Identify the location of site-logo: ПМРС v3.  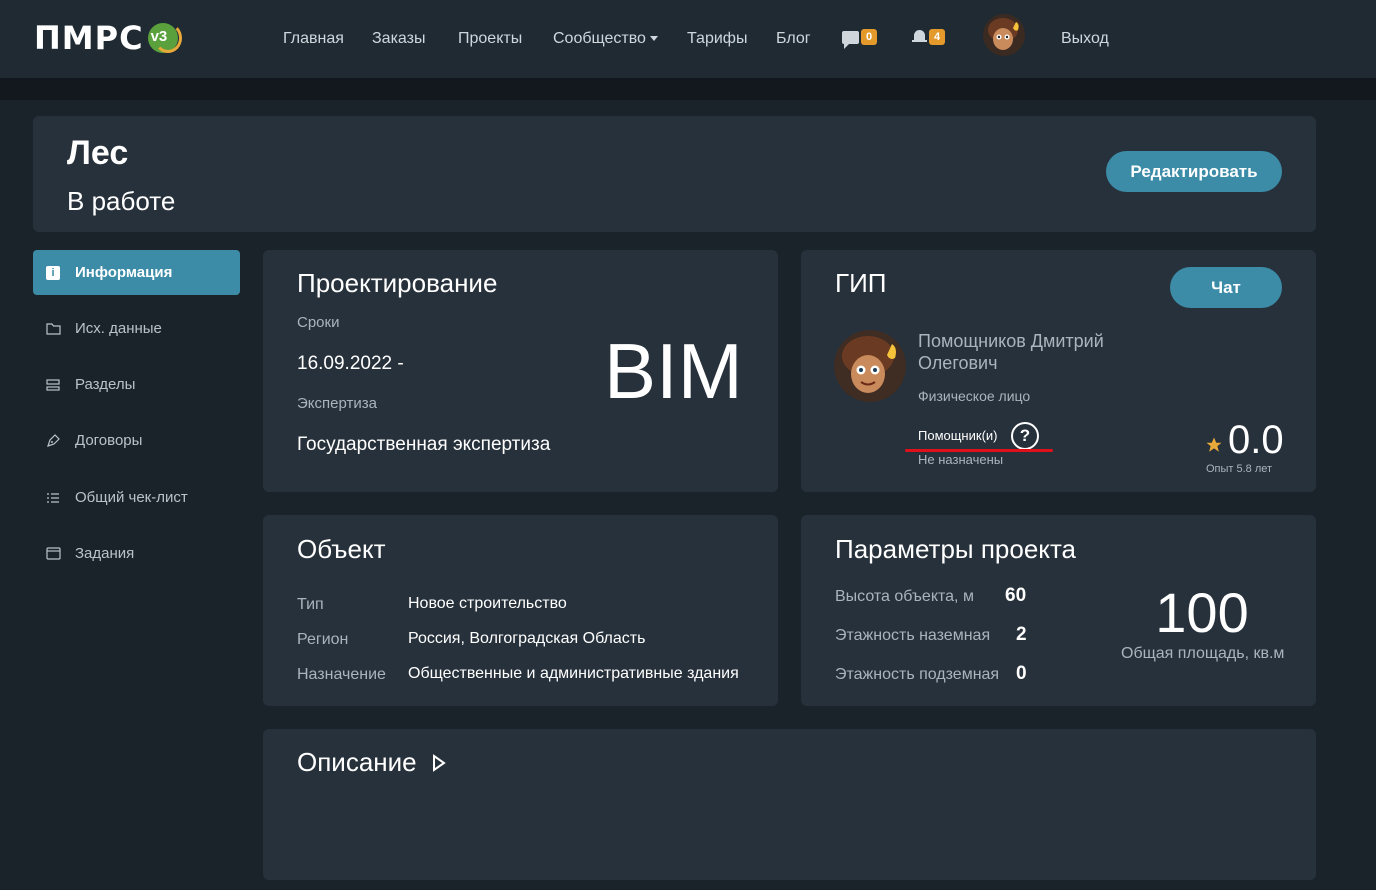
(108, 38).